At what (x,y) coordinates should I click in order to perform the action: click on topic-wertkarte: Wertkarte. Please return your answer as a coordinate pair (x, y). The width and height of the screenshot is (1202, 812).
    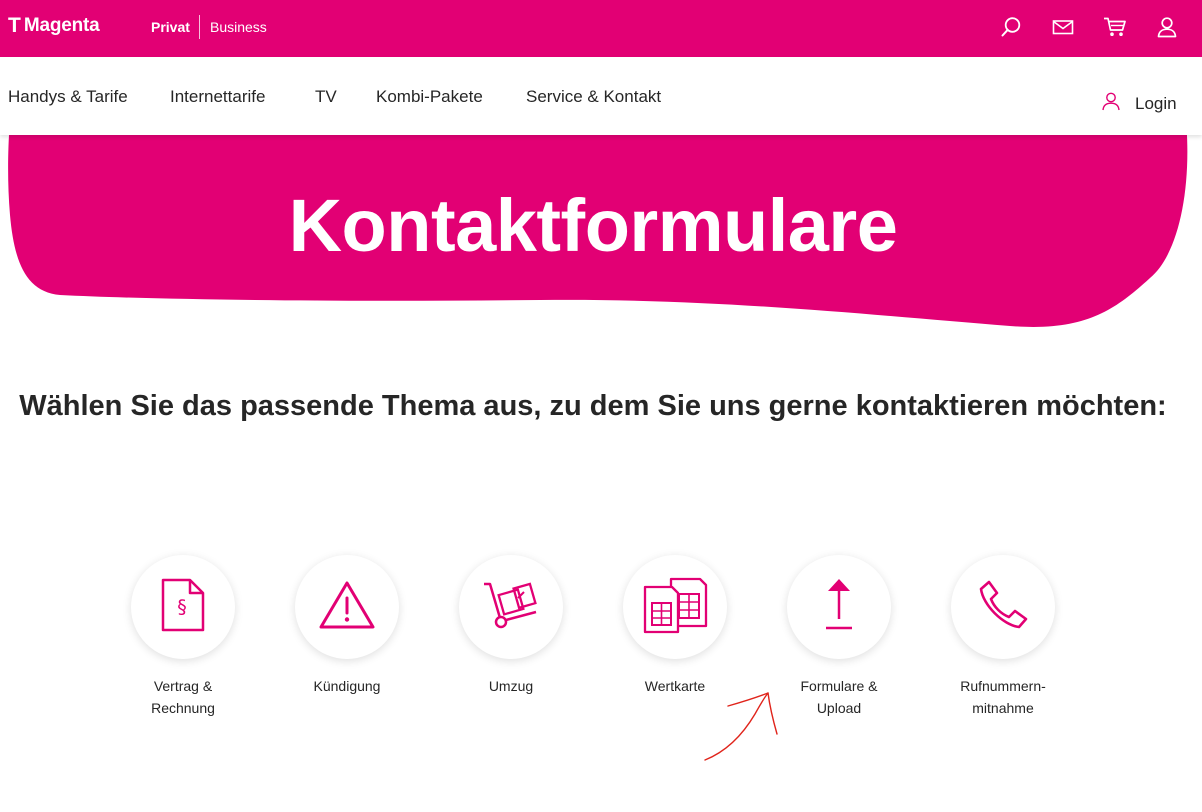
    Looking at the image, I should click on (675, 626).